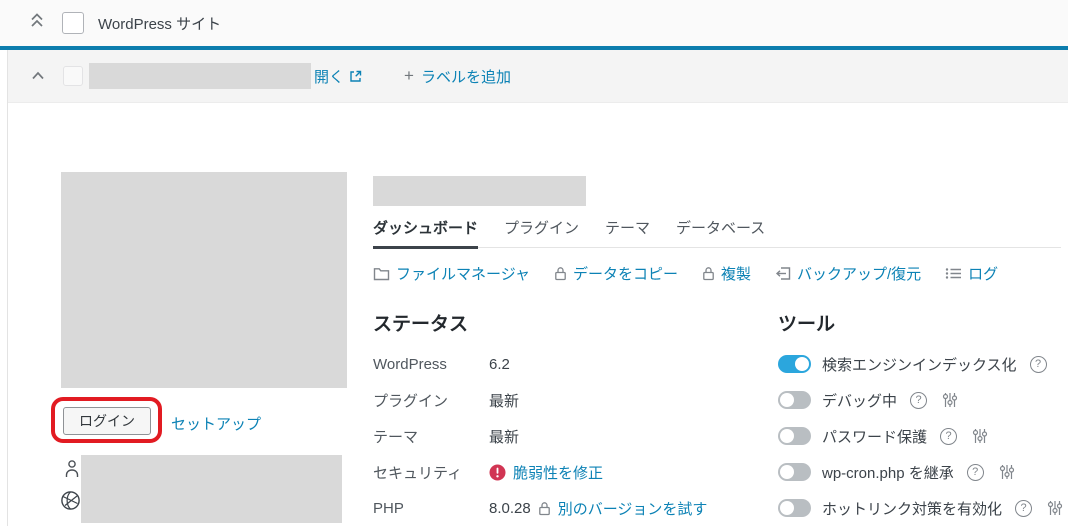 The height and width of the screenshot is (526, 1068). I want to click on log-label: ログ, so click(983, 274).